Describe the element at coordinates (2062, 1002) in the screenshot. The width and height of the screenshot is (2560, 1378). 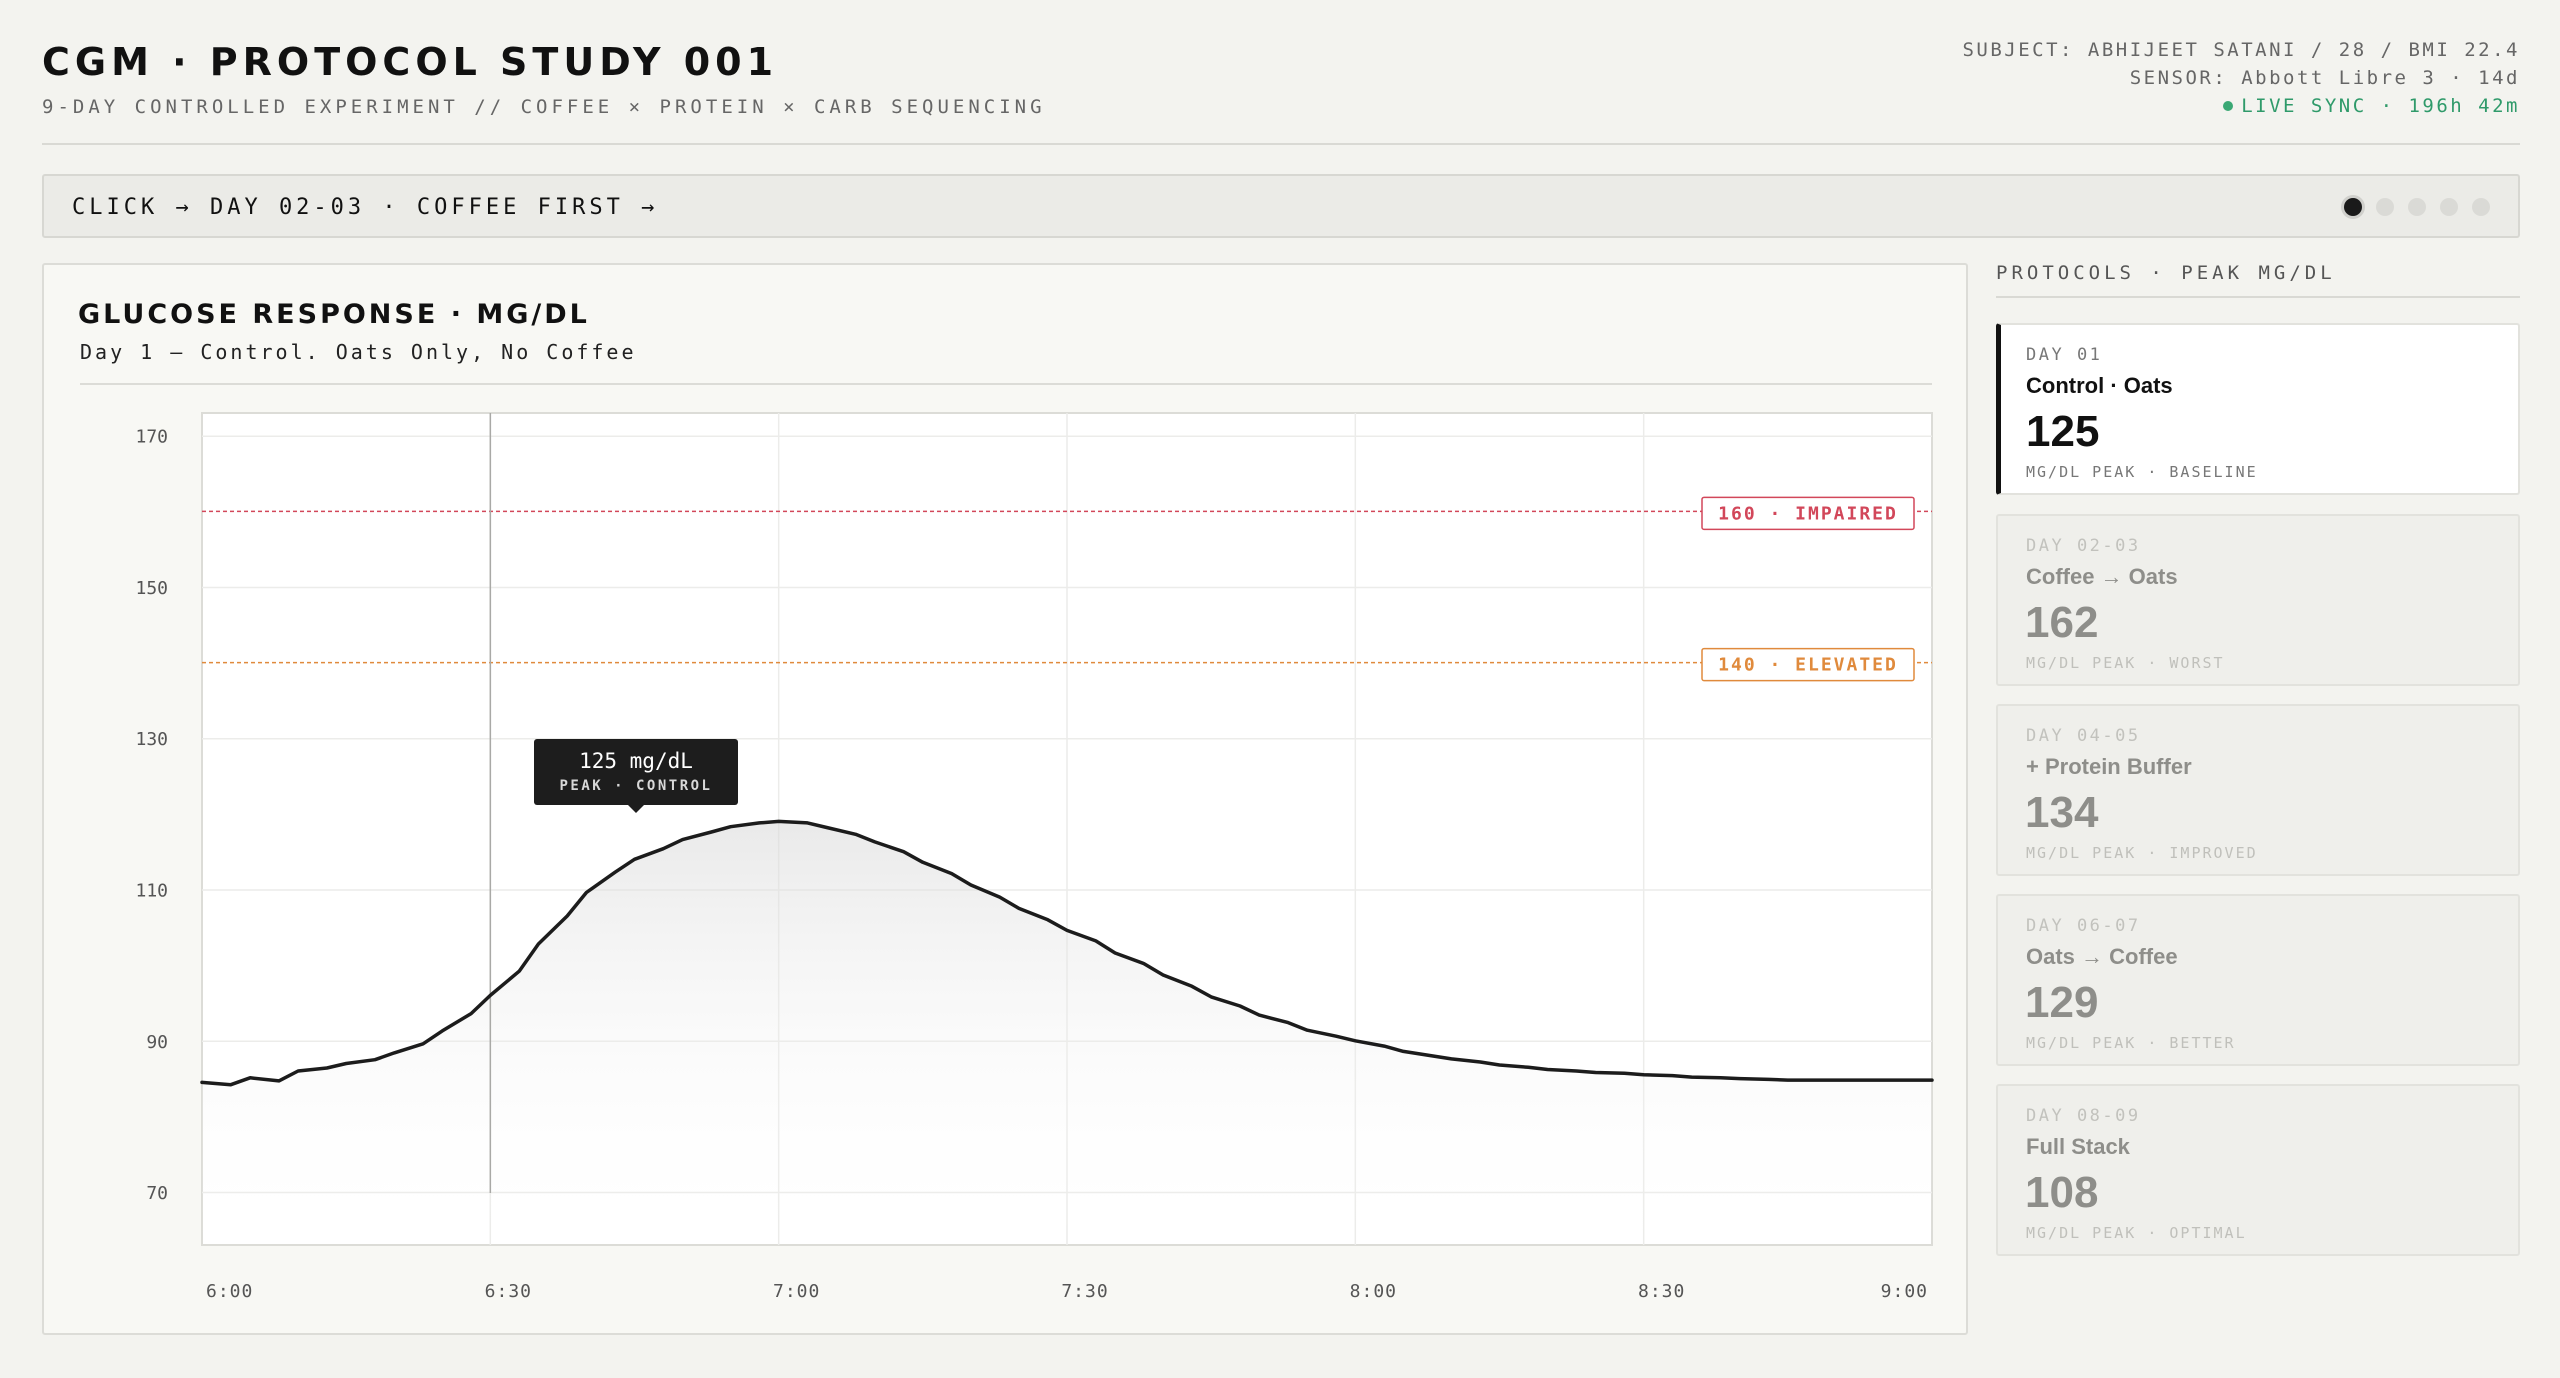
I see `card-peak-value: 129` at that location.